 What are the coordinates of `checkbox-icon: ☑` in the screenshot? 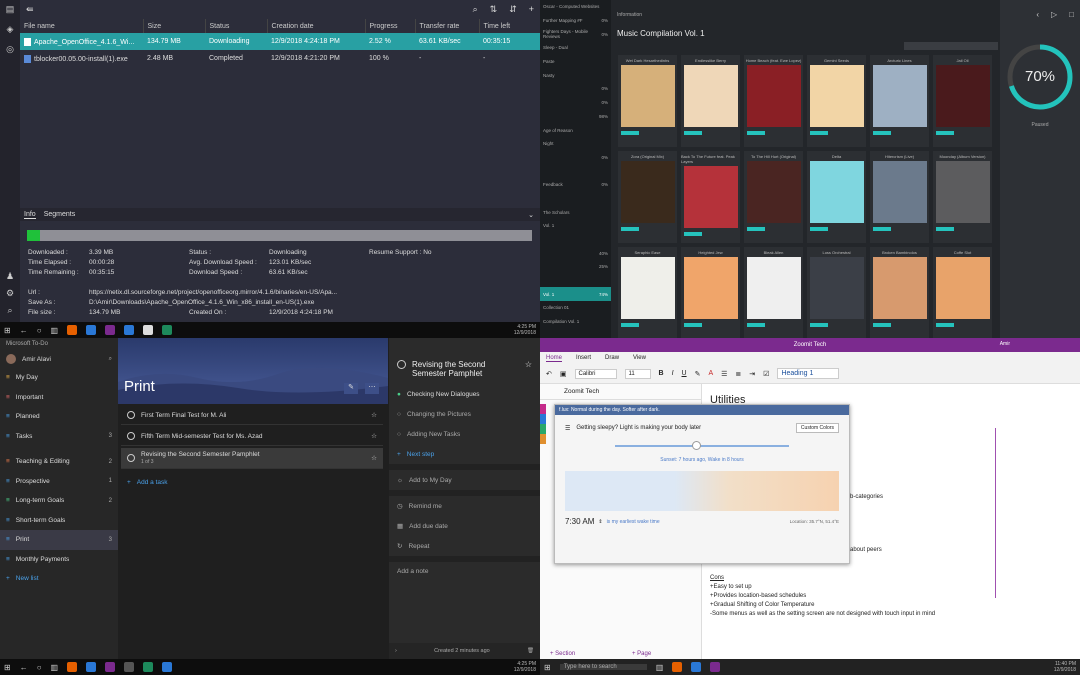 It's located at (766, 374).